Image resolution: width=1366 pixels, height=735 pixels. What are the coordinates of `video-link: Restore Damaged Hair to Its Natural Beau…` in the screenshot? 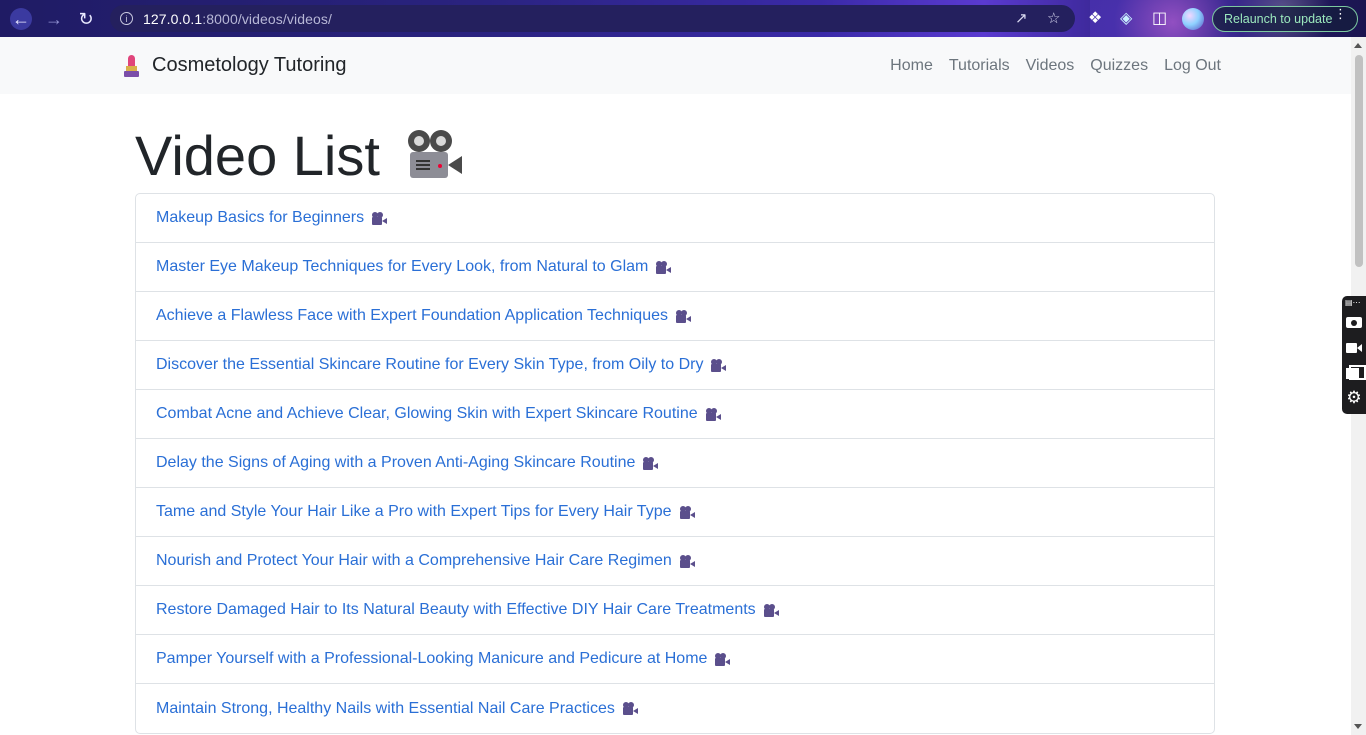 It's located at (456, 610).